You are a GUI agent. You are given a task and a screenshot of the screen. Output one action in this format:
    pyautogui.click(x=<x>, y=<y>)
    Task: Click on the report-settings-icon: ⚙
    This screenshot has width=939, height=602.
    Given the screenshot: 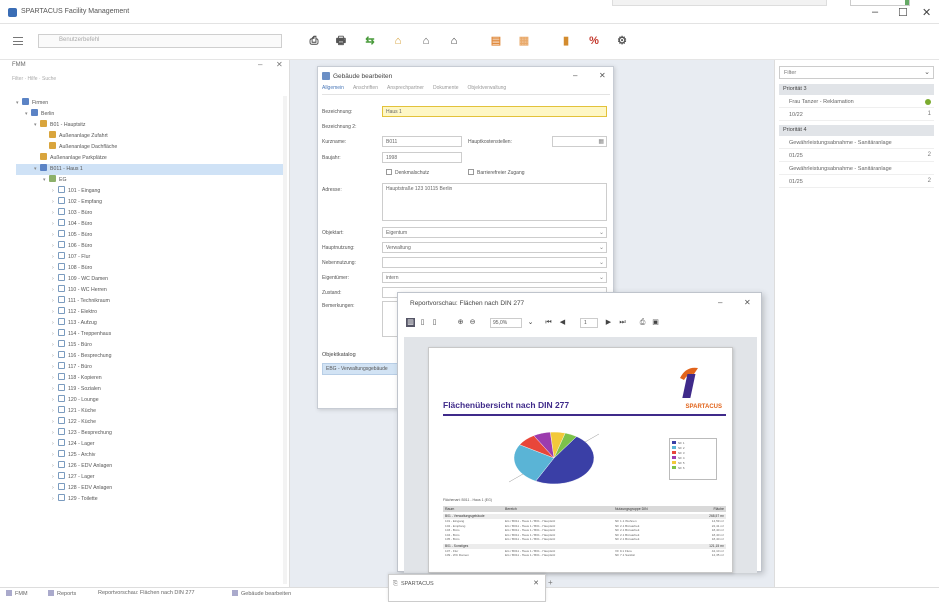 What is the action you would take?
    pyautogui.click(x=622, y=41)
    